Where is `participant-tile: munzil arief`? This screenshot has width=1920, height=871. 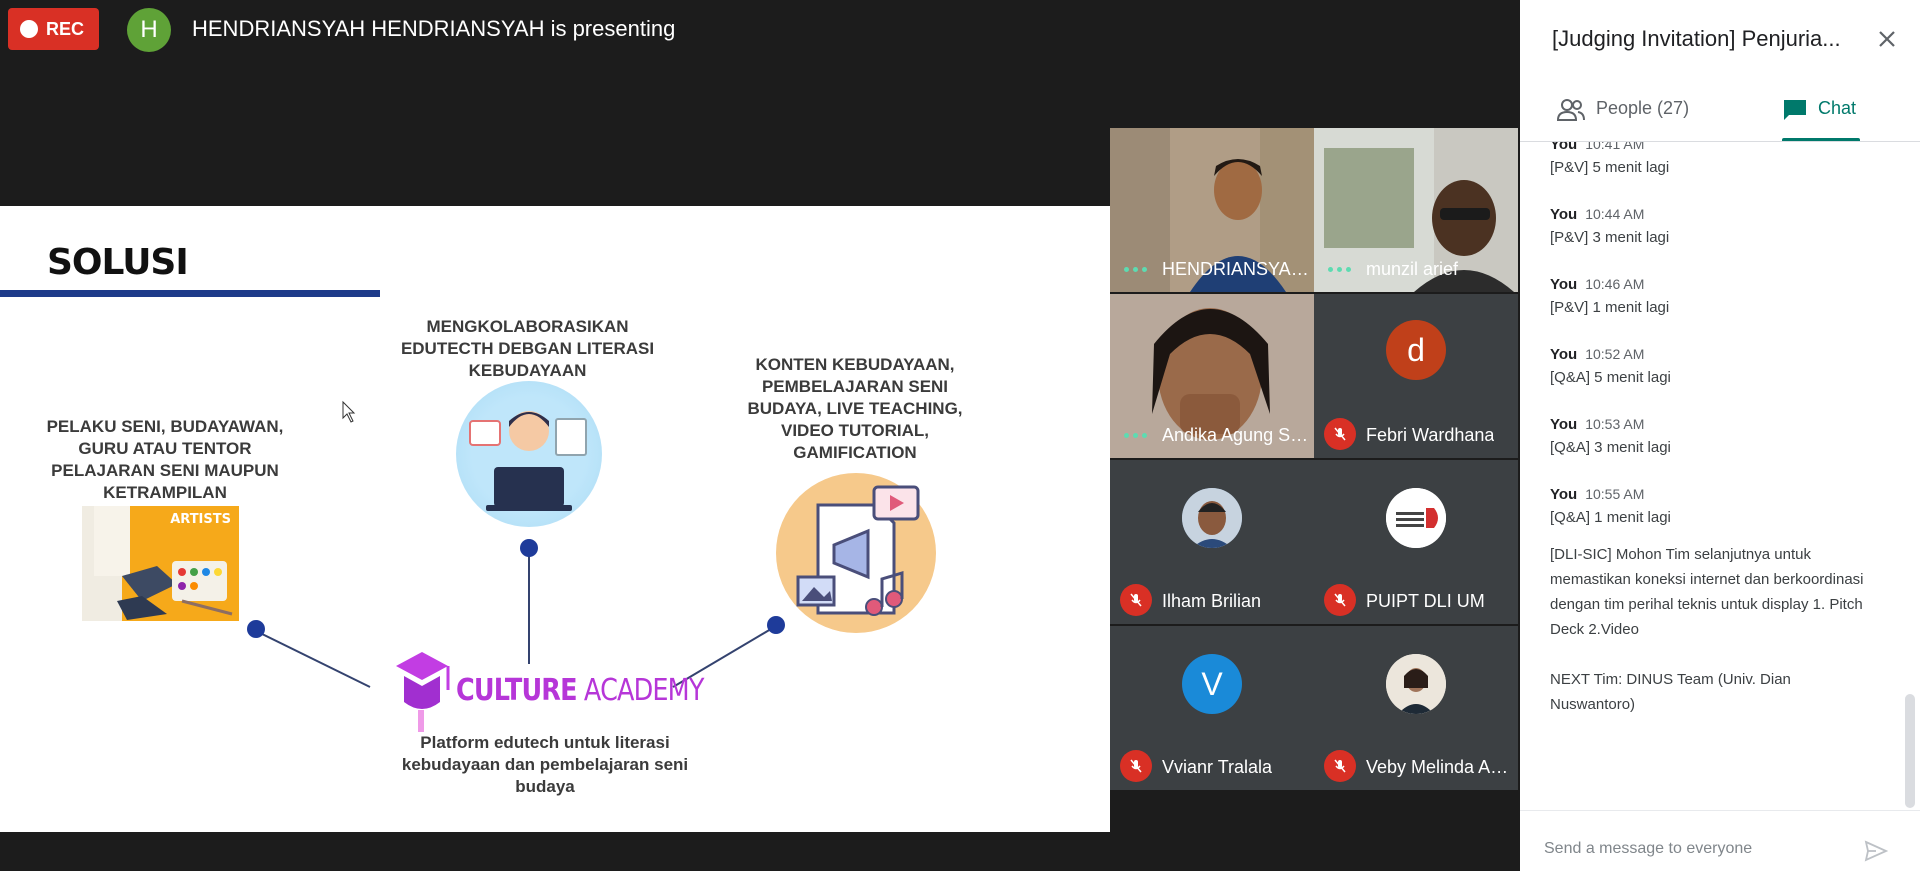 participant-tile: munzil arief is located at coordinates (1416, 210).